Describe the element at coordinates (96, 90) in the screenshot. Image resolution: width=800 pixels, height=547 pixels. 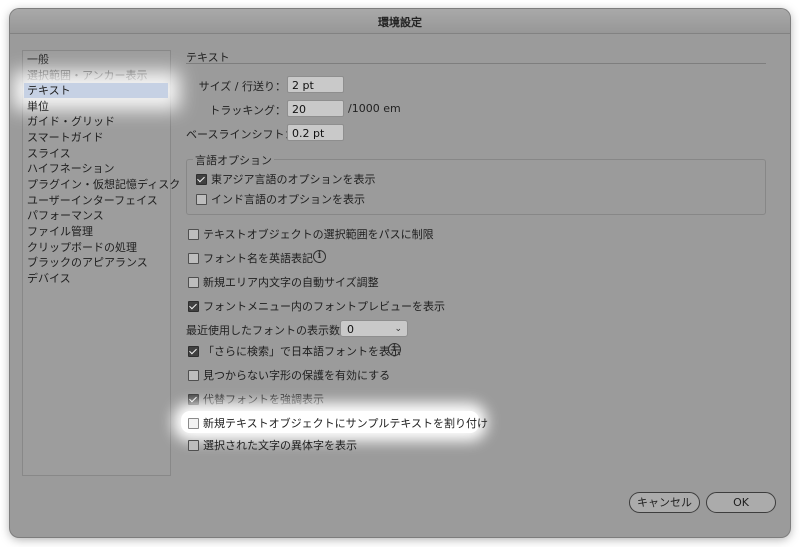
I see `sidebar-item-text: テキスト` at that location.